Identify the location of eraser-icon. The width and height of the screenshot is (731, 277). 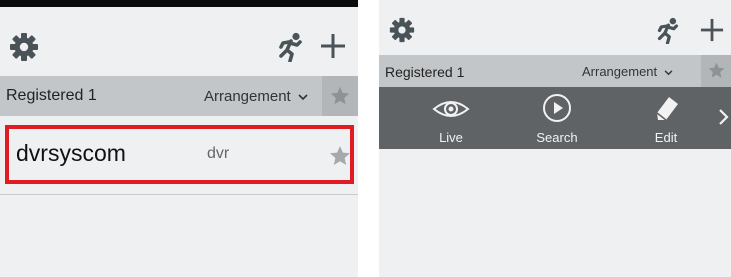
(667, 109).